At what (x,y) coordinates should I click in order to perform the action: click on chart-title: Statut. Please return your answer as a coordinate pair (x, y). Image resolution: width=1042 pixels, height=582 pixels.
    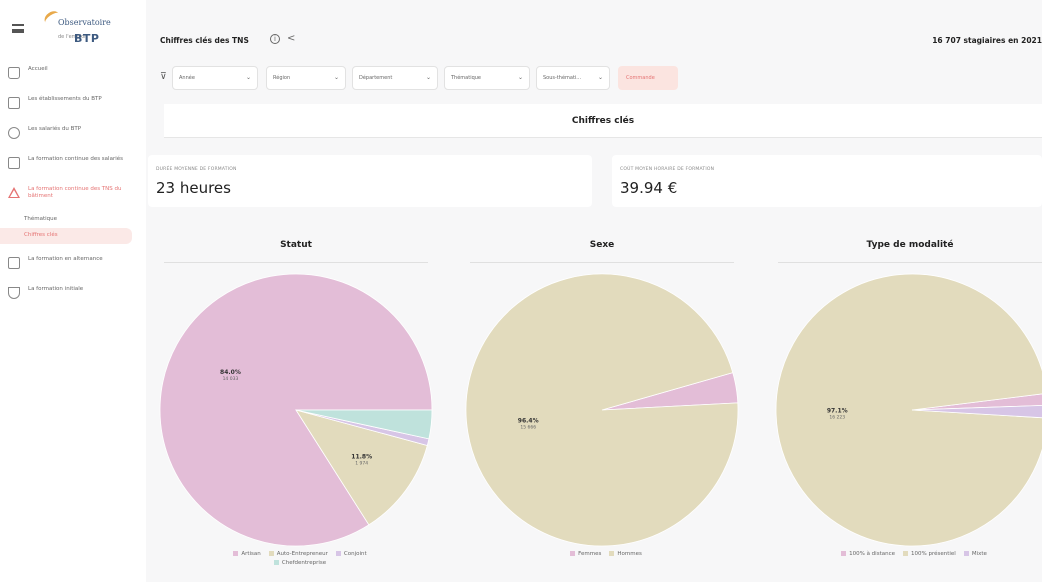
    Looking at the image, I should click on (296, 245).